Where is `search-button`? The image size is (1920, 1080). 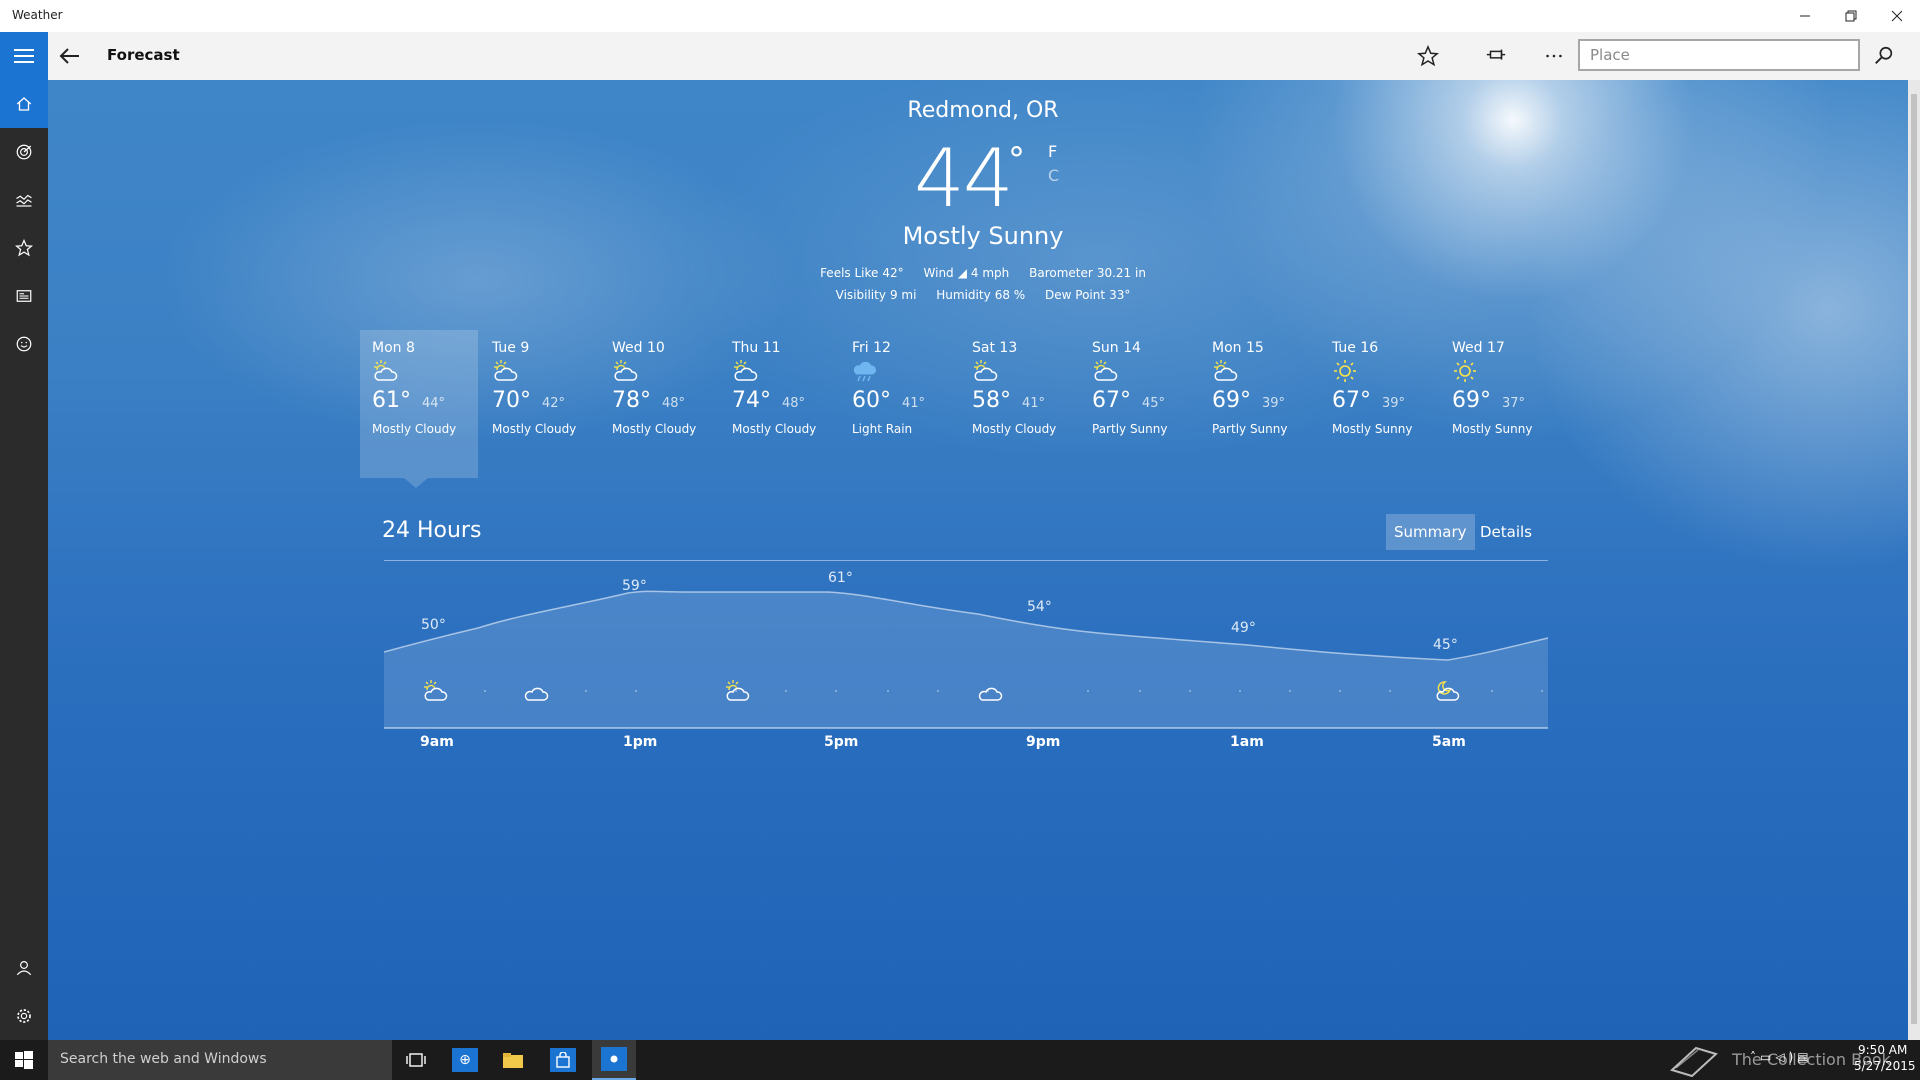
search-button is located at coordinates (1884, 56).